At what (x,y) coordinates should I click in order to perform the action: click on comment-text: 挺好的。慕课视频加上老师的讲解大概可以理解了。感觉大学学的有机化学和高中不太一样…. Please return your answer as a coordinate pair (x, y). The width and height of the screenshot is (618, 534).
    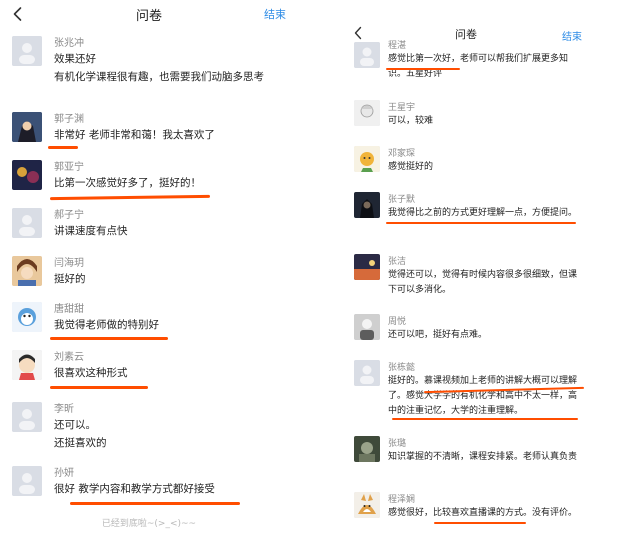
    Looking at the image, I should click on (483, 396).